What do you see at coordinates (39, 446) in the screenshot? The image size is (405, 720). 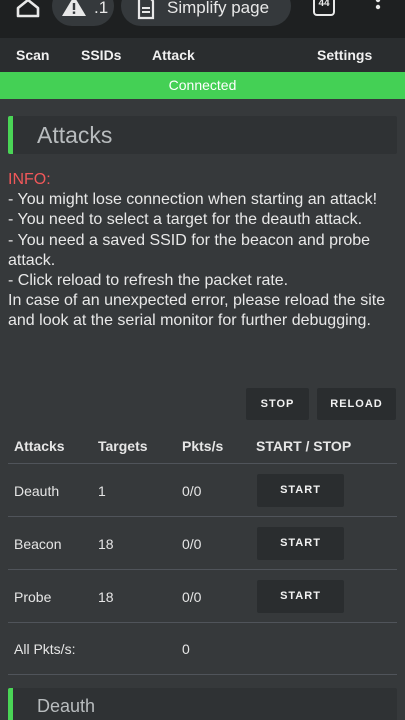 I see `header-attacks: Attacks` at bounding box center [39, 446].